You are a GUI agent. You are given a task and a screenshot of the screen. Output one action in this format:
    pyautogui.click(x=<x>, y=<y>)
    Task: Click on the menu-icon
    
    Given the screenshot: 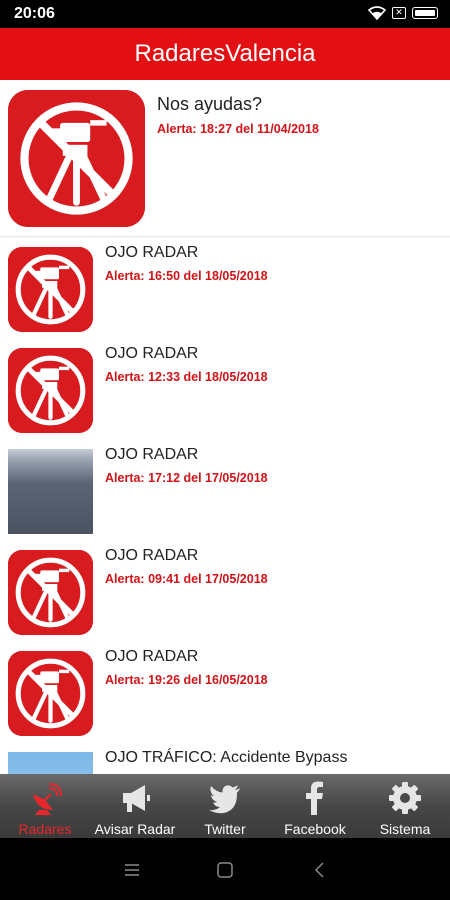 What is the action you would take?
    pyautogui.click(x=132, y=870)
    